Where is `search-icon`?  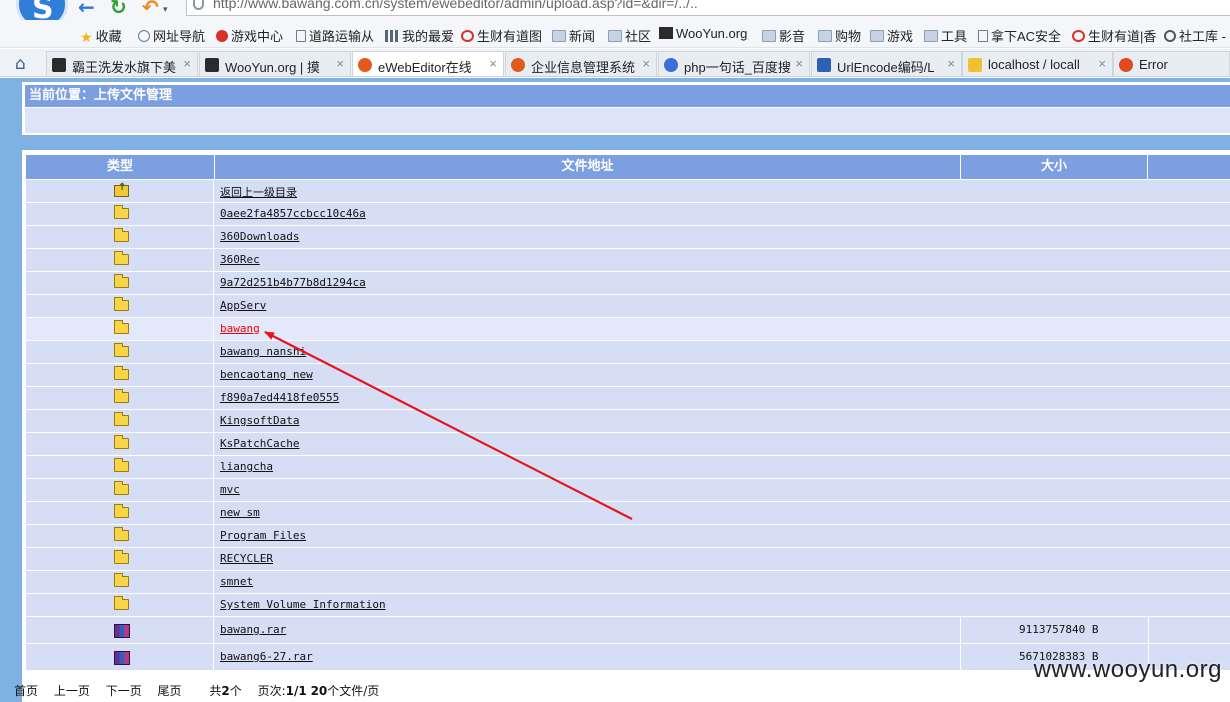 search-icon is located at coordinates (1170, 36).